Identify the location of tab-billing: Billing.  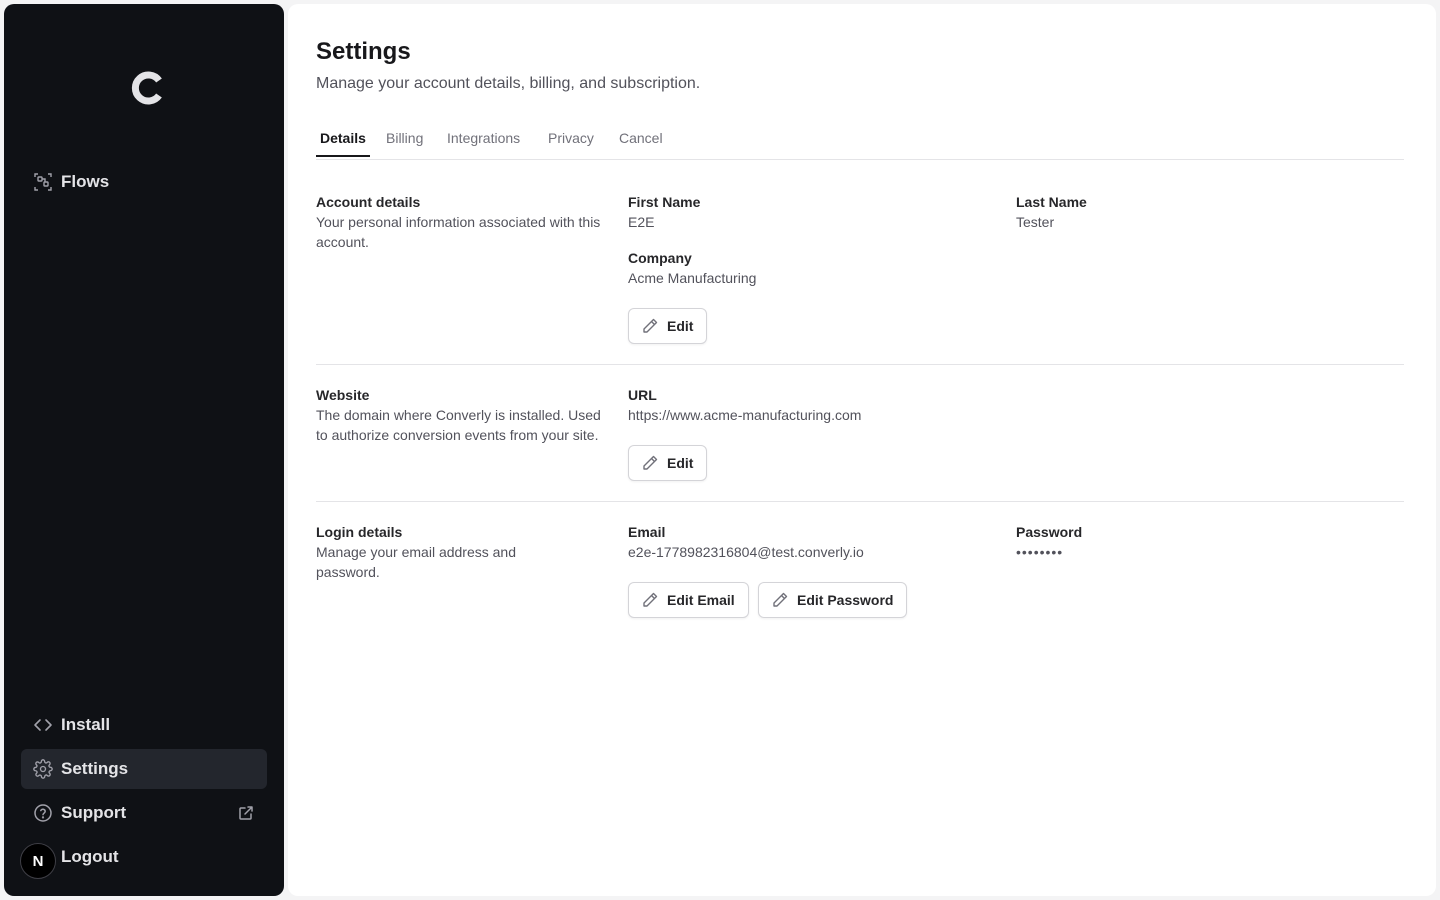
(404, 142).